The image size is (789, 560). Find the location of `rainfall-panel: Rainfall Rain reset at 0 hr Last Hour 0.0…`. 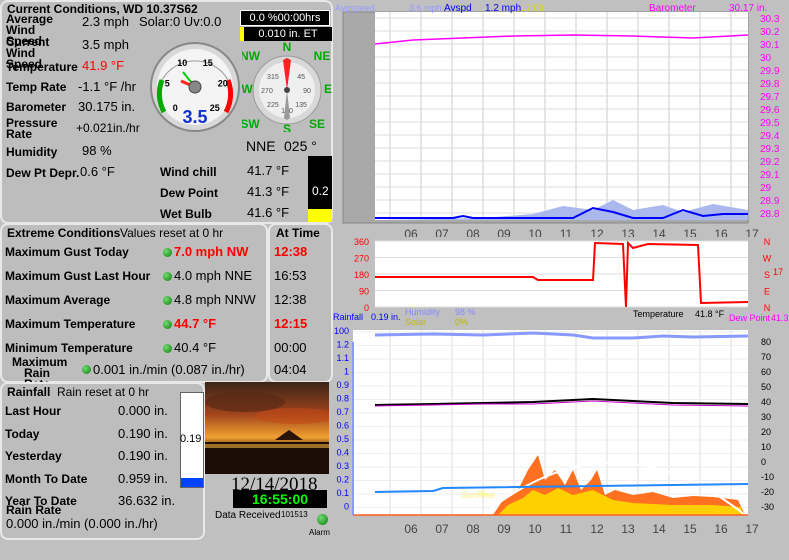

rainfall-panel: Rainfall Rain reset at 0 hr Last Hour 0.0… is located at coordinates (102, 461).